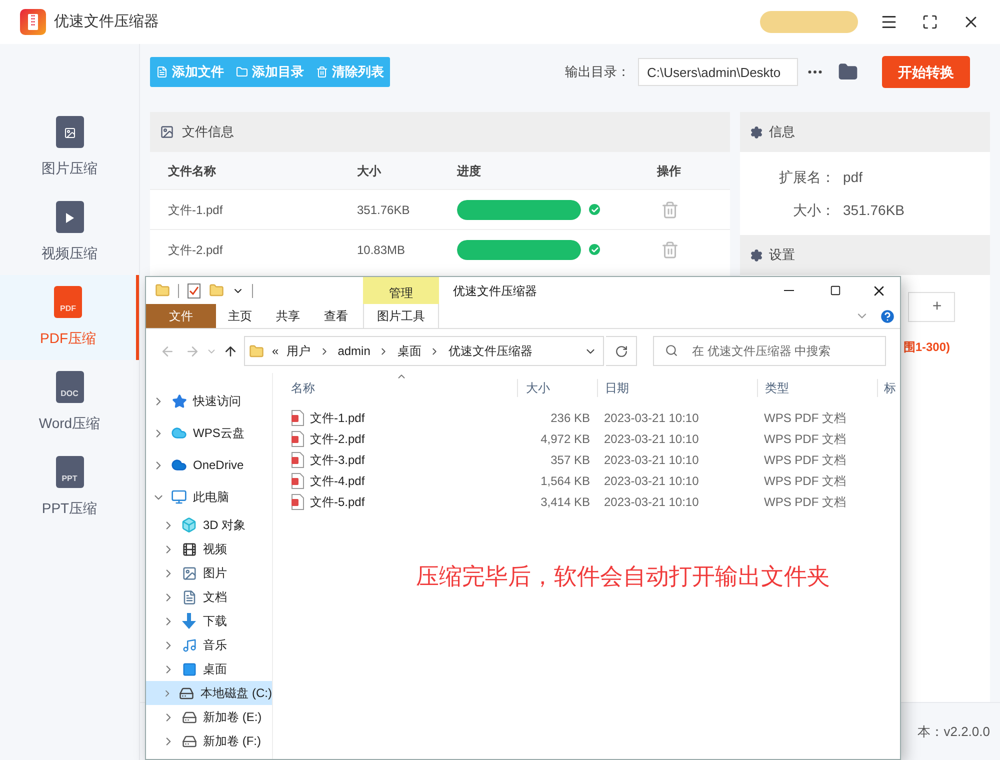 The width and height of the screenshot is (1000, 760). I want to click on file-name: 文件-4.pdf, so click(337, 481).